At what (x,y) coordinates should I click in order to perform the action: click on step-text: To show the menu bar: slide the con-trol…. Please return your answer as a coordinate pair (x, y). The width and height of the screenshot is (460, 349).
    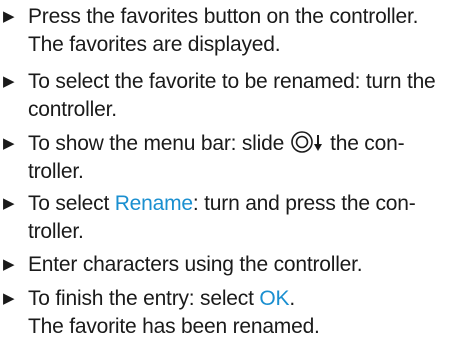
    Looking at the image, I should click on (242, 158).